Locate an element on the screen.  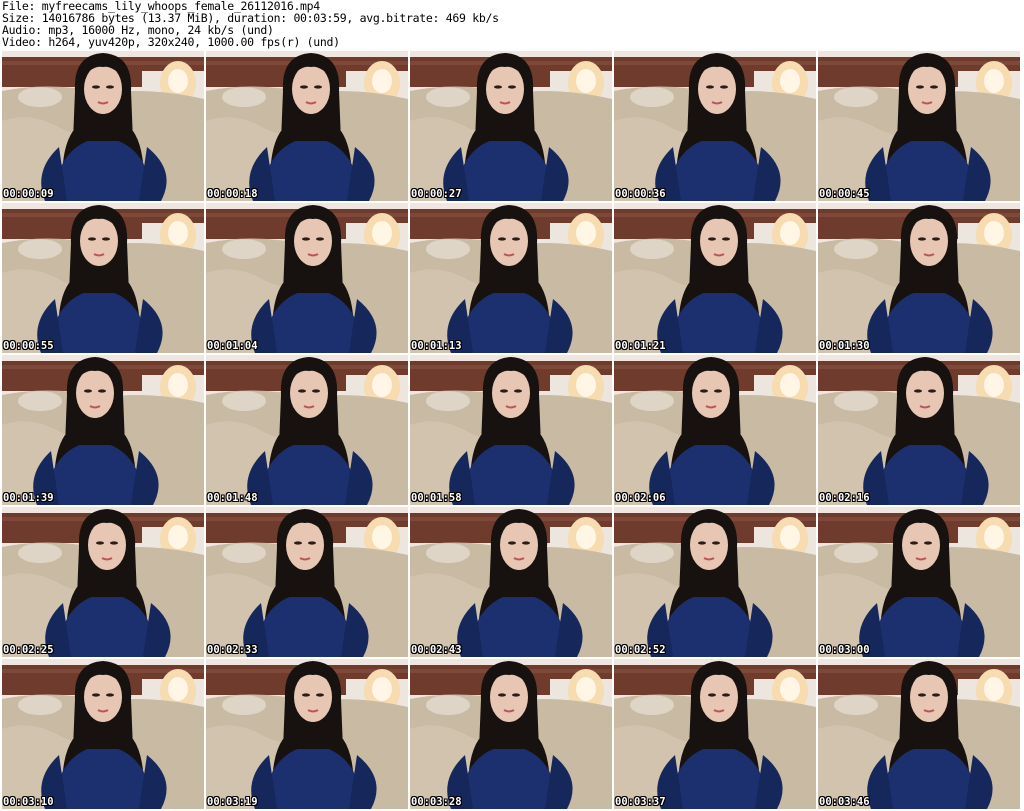
frame-timestamp: 00:01:48 is located at coordinates (232, 498).